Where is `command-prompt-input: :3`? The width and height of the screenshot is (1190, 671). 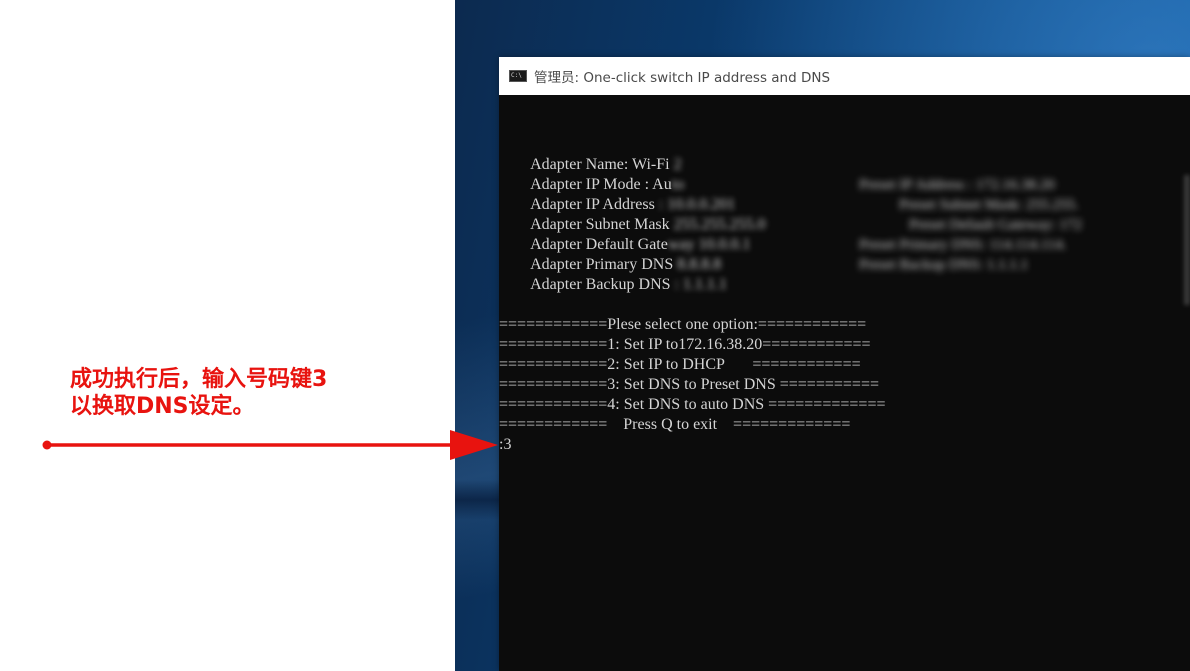 command-prompt-input: :3 is located at coordinates (505, 445).